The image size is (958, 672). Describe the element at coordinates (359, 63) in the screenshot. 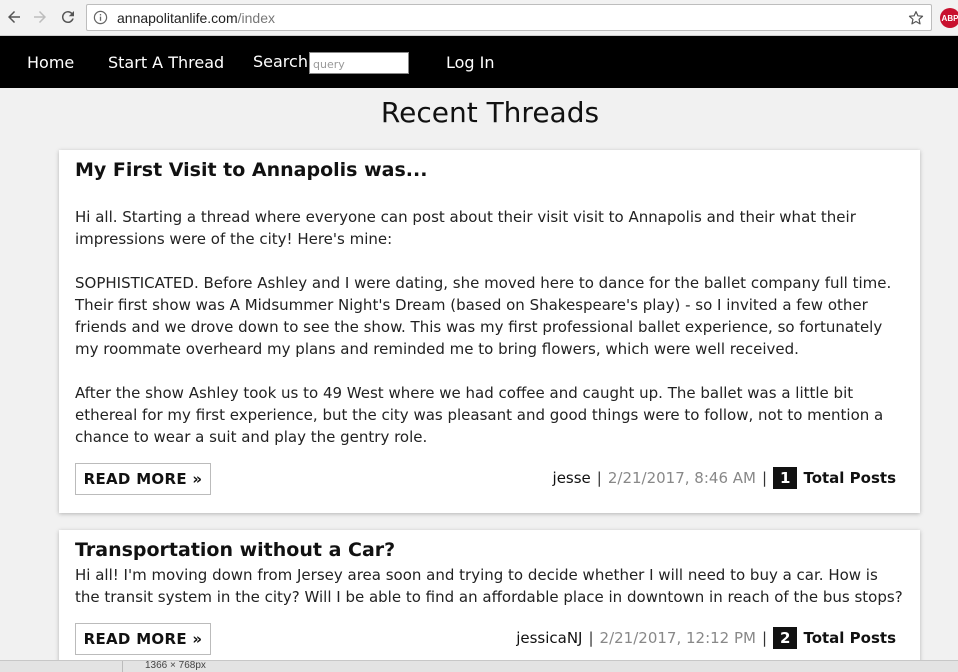

I see `search-input` at that location.